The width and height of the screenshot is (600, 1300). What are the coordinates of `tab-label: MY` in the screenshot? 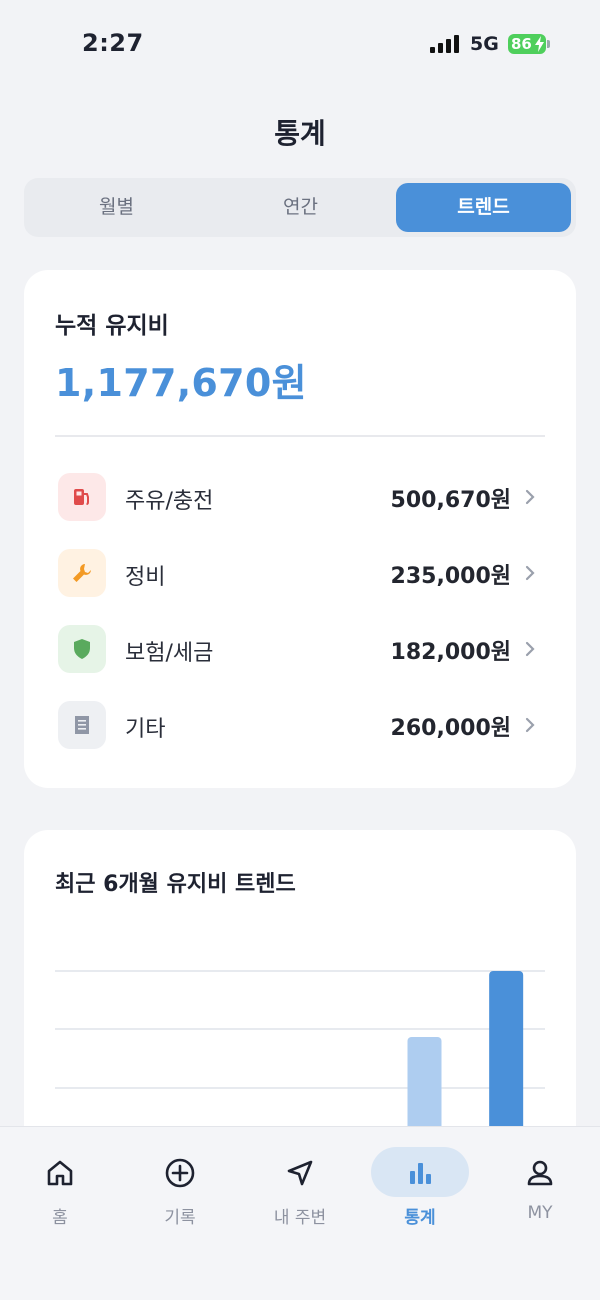 It's located at (540, 1213).